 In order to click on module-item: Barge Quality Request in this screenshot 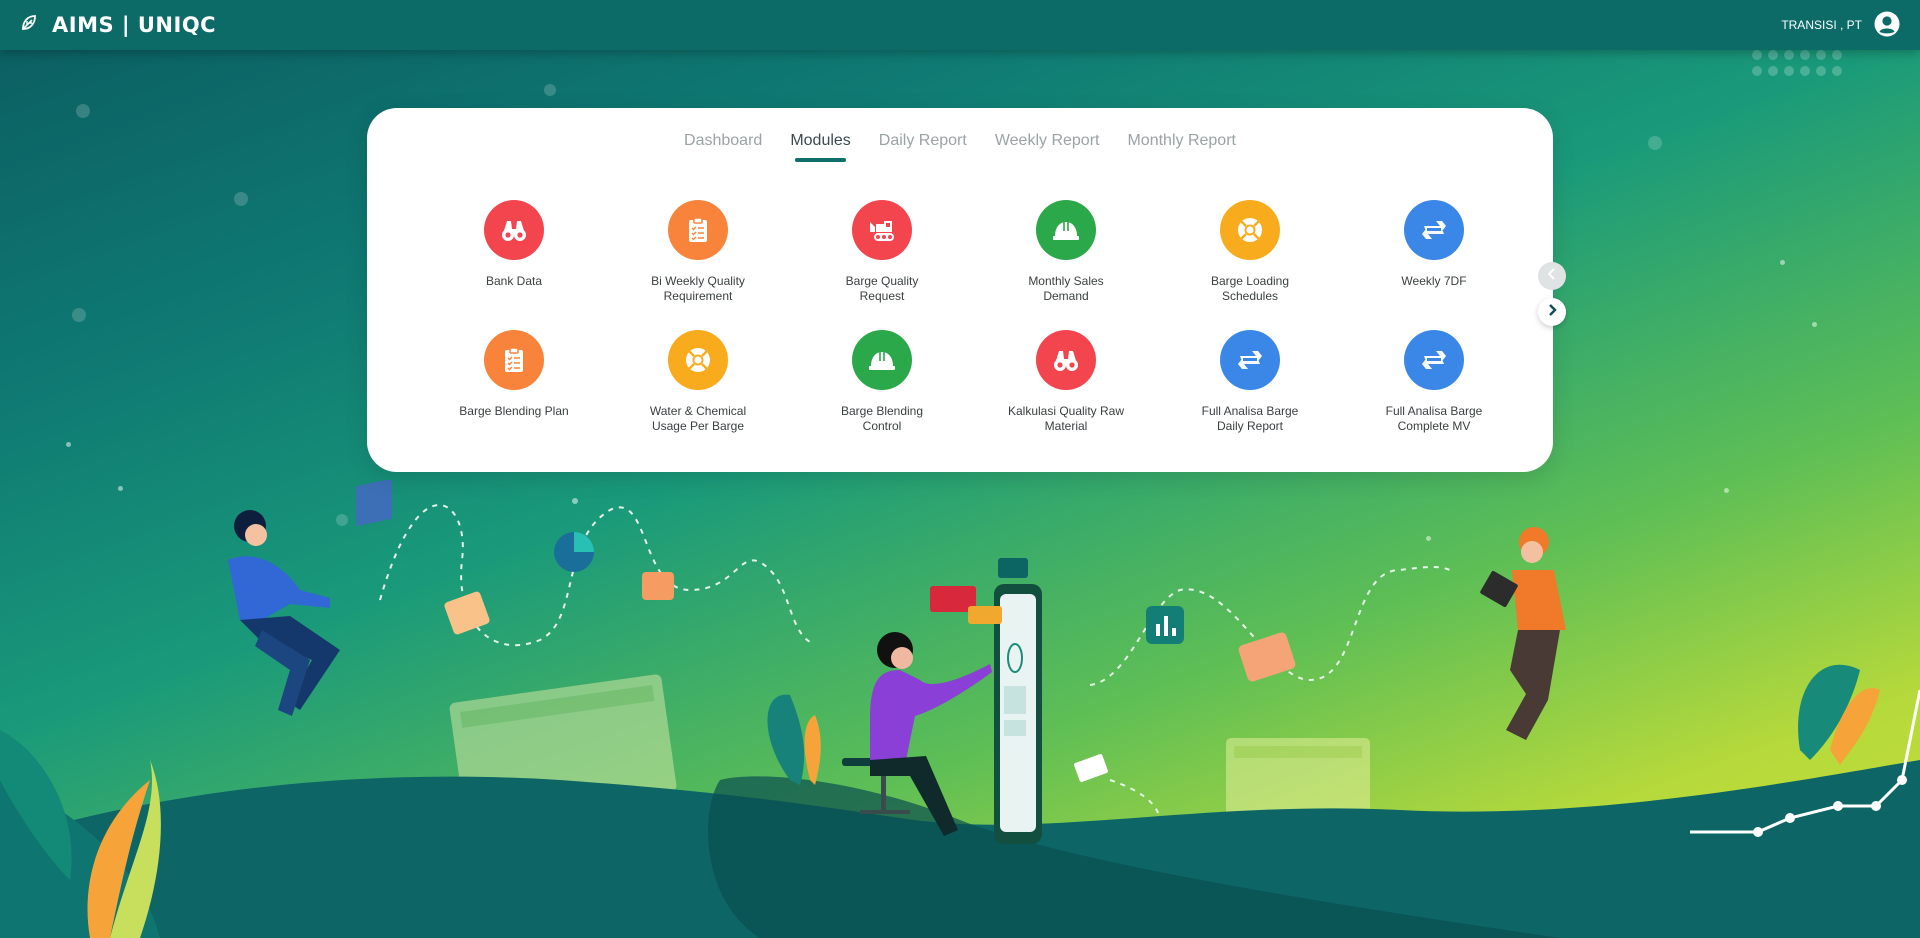, I will do `click(882, 252)`.